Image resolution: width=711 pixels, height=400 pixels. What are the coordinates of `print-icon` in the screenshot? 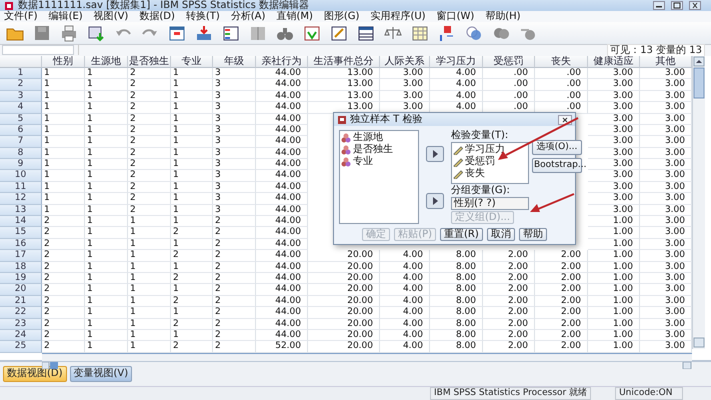 It's located at (69, 33).